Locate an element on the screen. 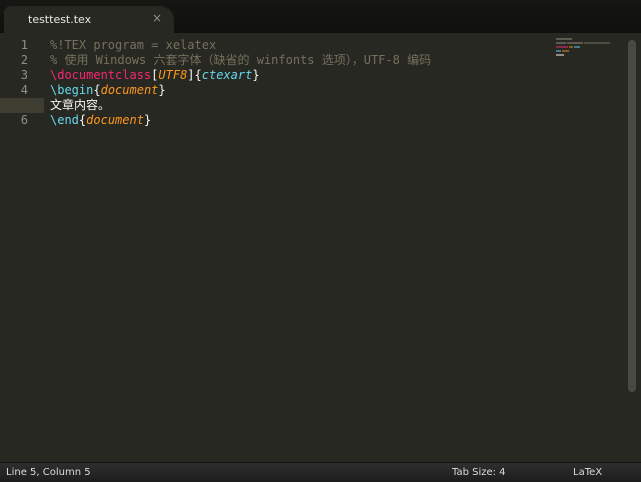  code-token: ctexart is located at coordinates (227, 75).